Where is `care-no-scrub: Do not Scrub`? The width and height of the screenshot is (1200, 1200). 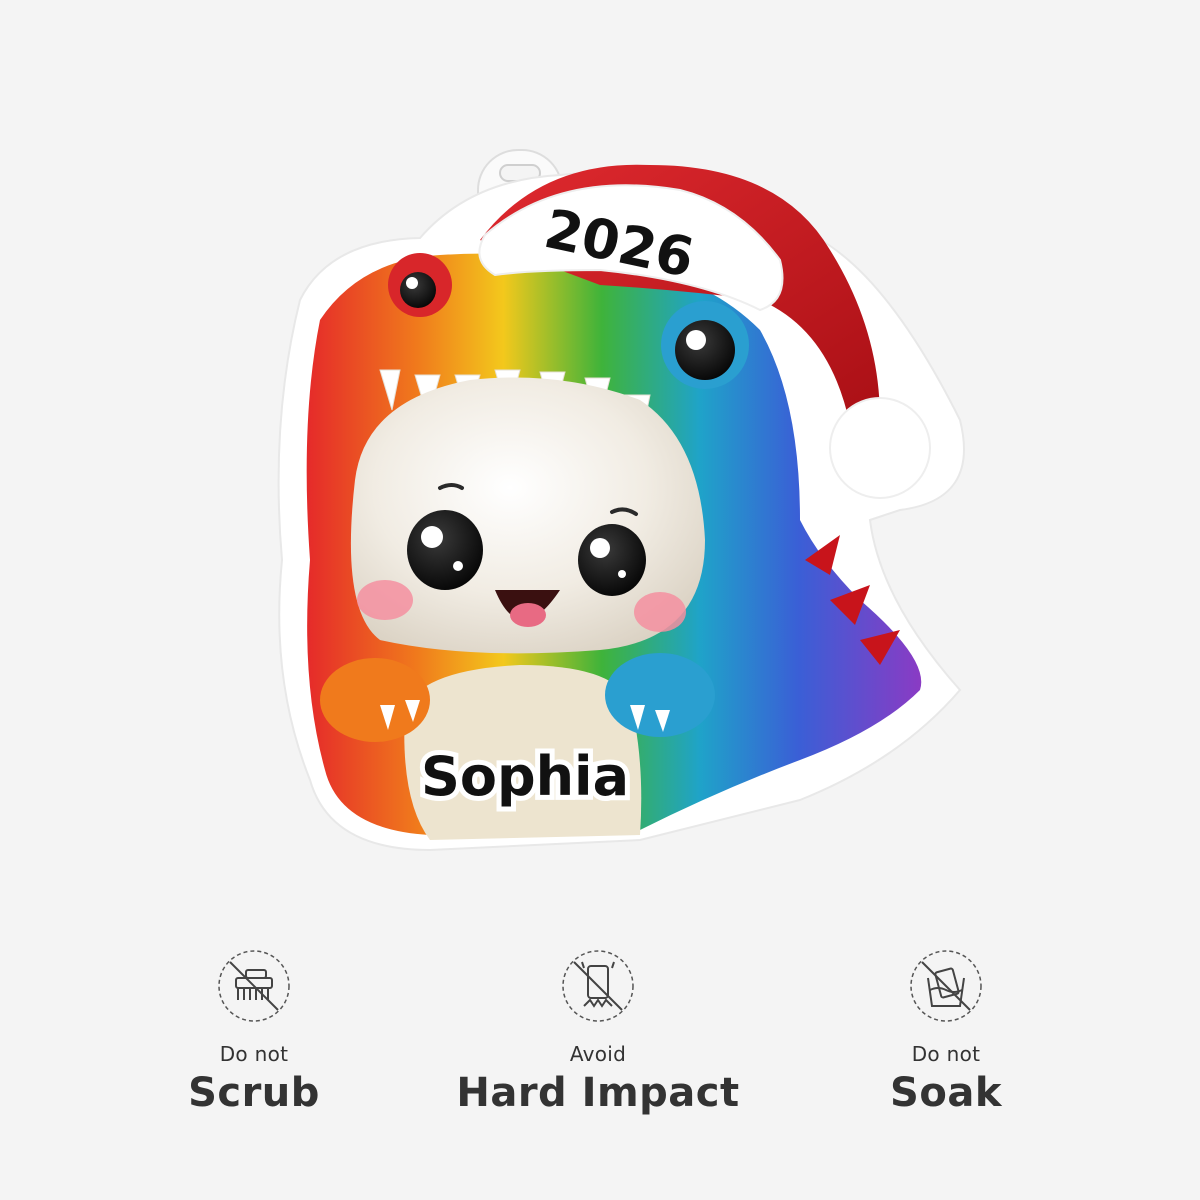
care-no-scrub: Do not Scrub is located at coordinates (254, 1032).